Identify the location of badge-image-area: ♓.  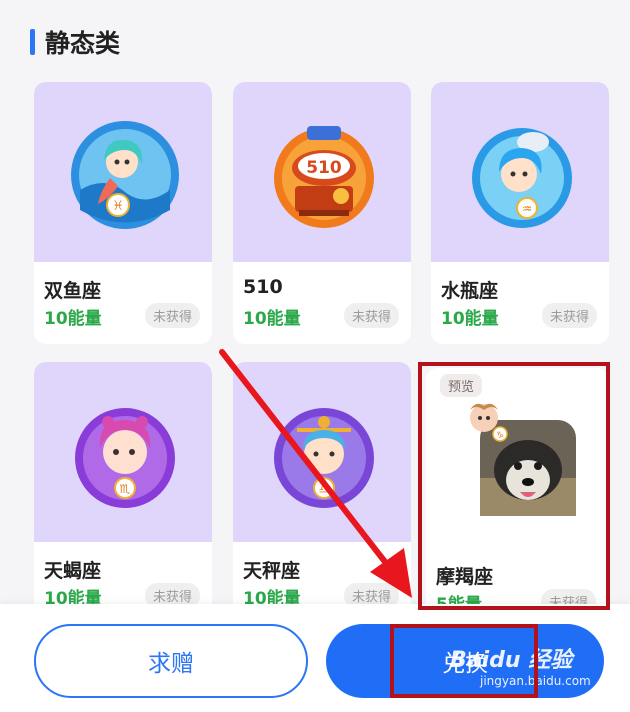
(123, 172).